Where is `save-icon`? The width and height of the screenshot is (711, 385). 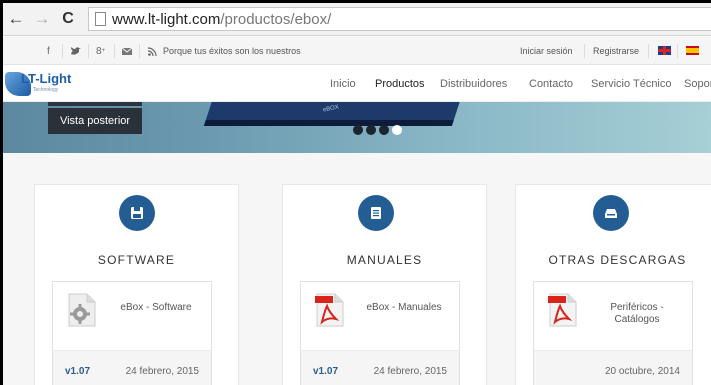 save-icon is located at coordinates (137, 213).